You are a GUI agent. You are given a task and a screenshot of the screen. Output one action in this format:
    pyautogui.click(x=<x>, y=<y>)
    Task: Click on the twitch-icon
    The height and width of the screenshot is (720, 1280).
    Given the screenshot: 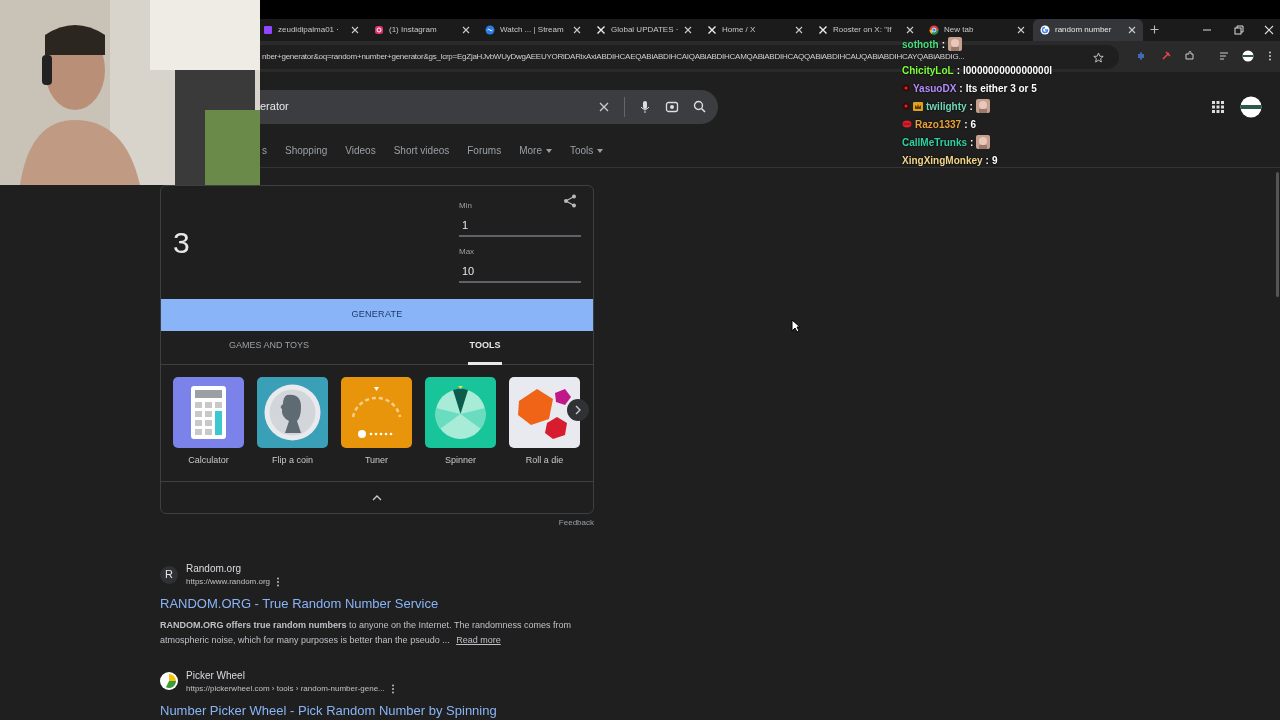 What is the action you would take?
    pyautogui.click(x=268, y=29)
    